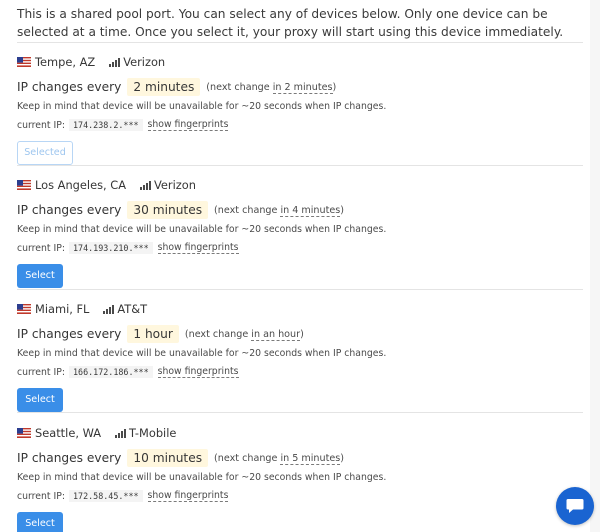  What do you see at coordinates (300, 185) in the screenshot?
I see `device-header: Los Angeles, CA Verizon` at bounding box center [300, 185].